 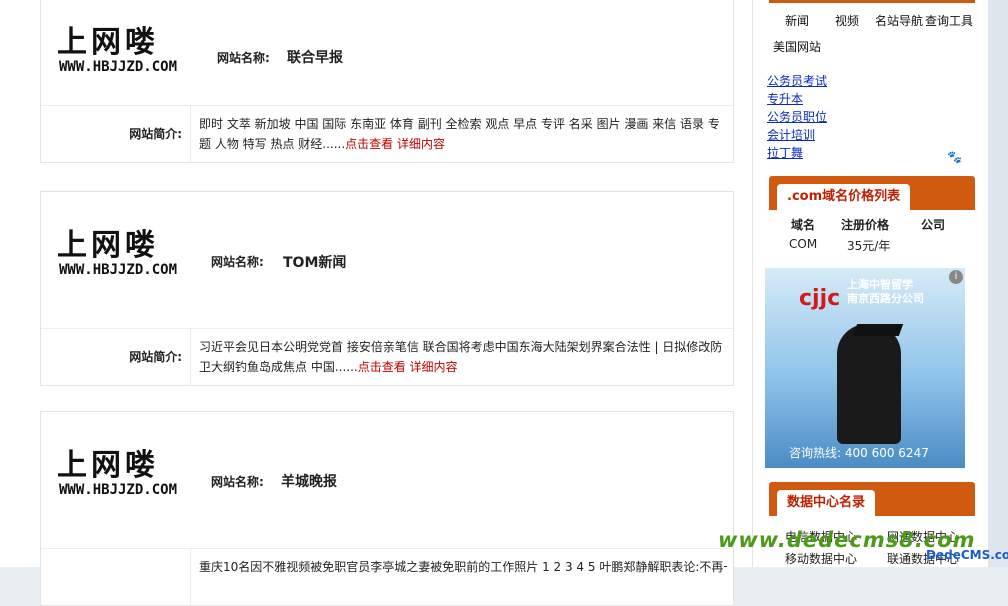 I want to click on table-header: 域名, so click(x=803, y=225).